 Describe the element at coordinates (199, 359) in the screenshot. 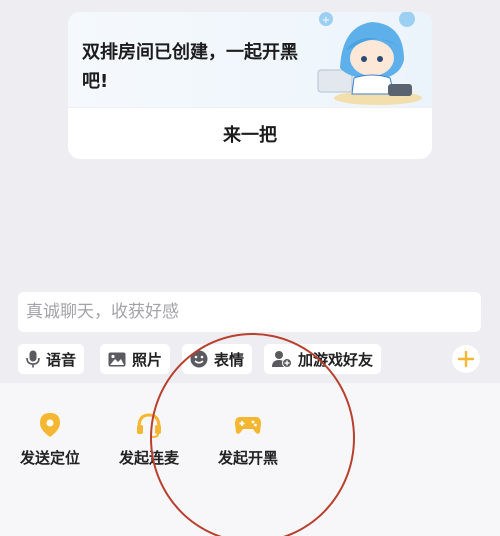

I see `emoji-icon` at that location.